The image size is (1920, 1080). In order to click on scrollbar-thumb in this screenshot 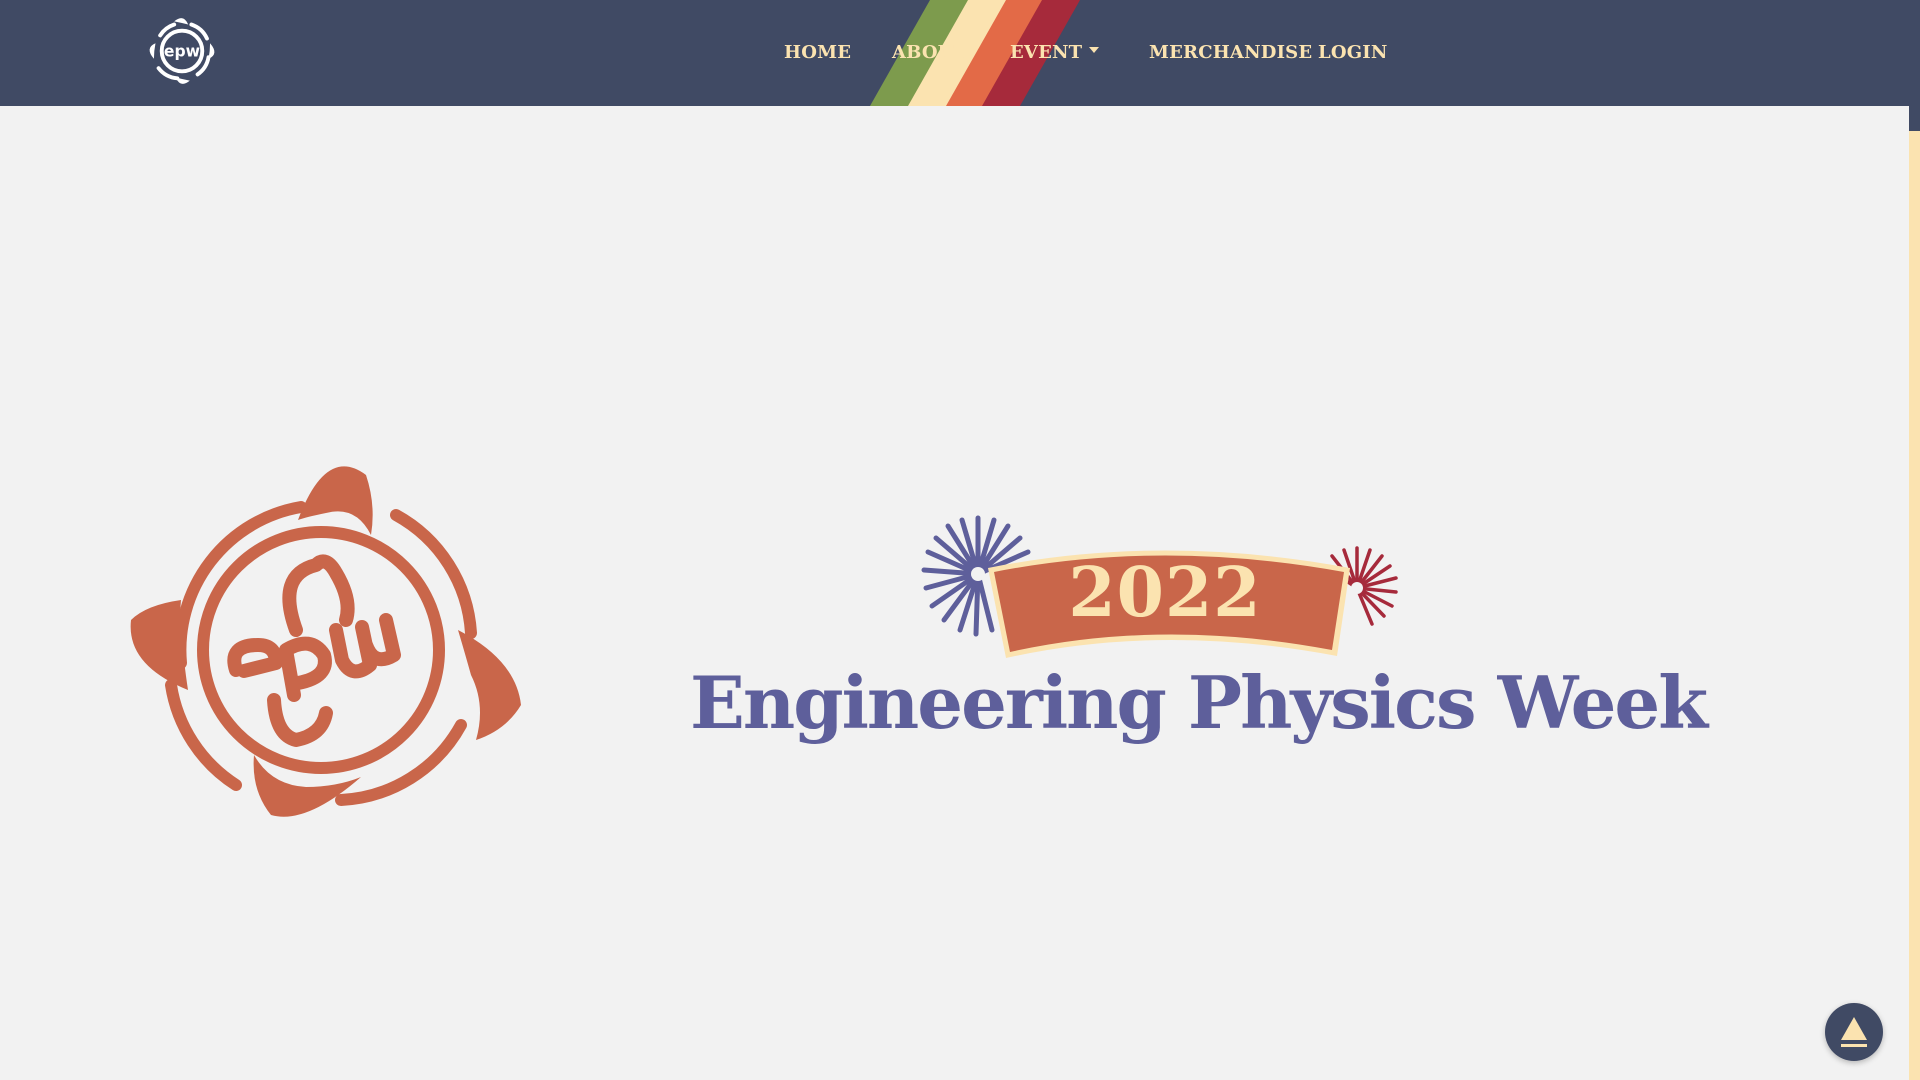, I will do `click(1914, 65)`.